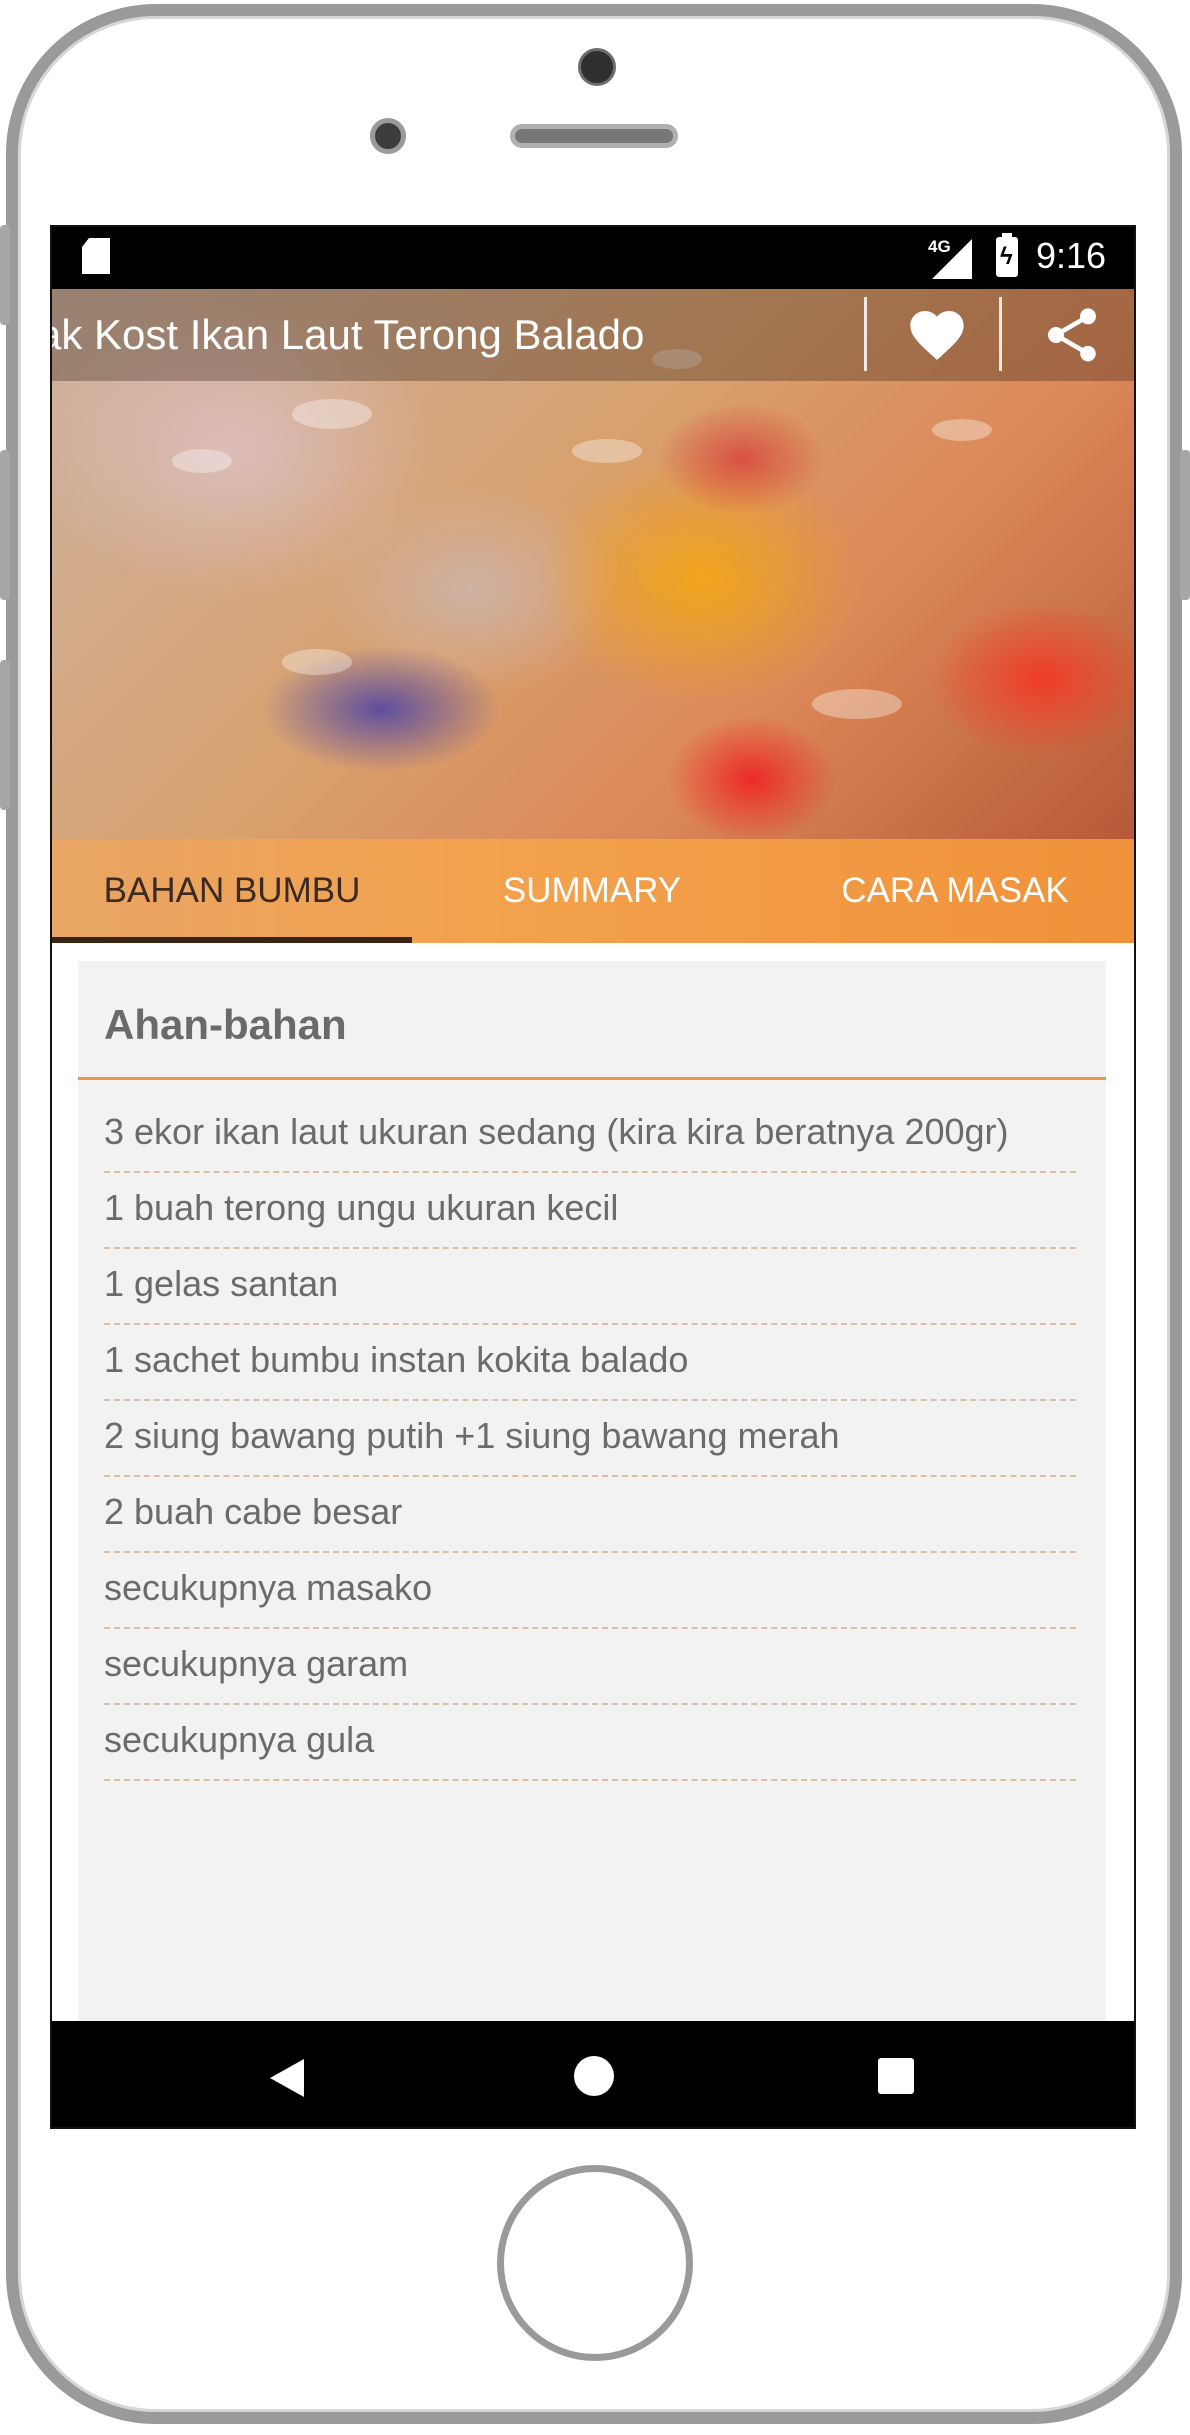 The height and width of the screenshot is (2435, 1190). I want to click on back-icon, so click(287, 2078).